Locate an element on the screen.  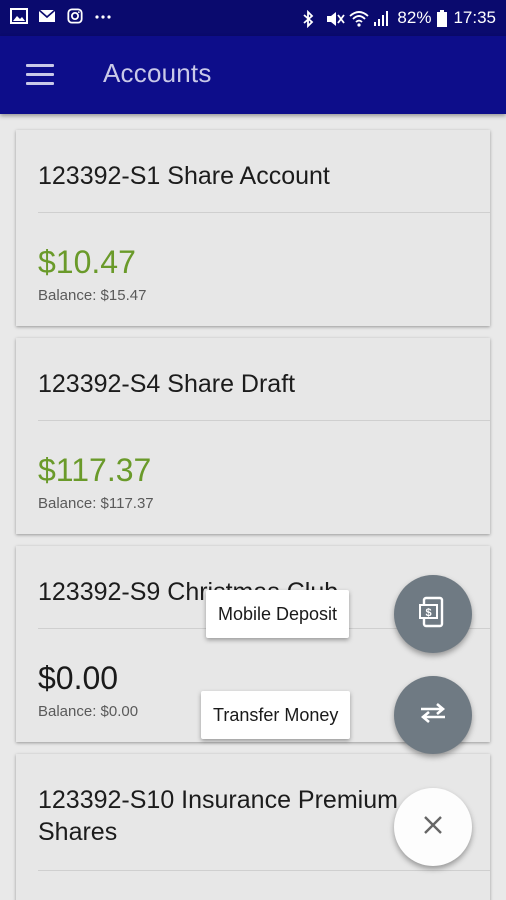
app-bar: Accounts is located at coordinates (253, 75).